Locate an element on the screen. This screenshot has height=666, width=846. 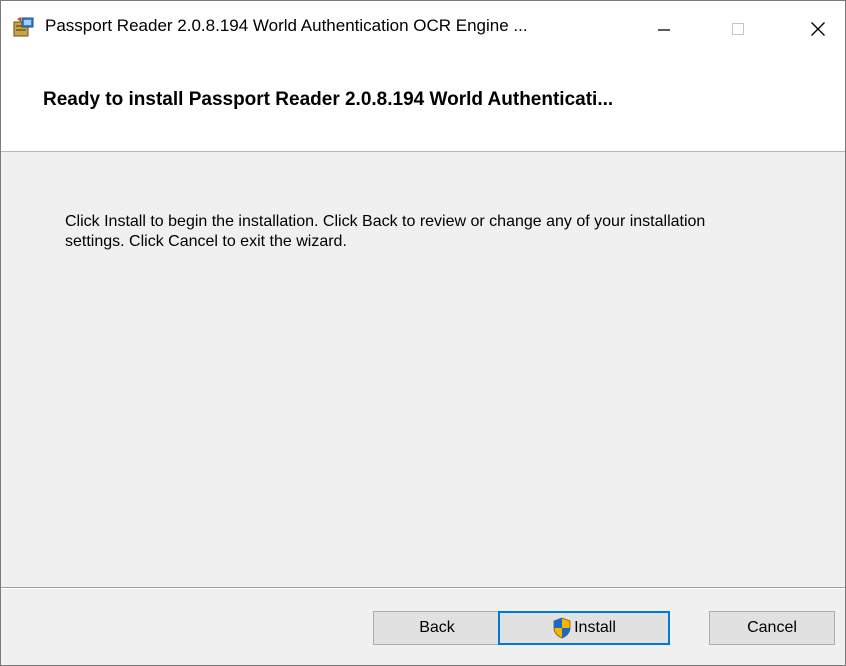
maximize-button is located at coordinates (738, 29).